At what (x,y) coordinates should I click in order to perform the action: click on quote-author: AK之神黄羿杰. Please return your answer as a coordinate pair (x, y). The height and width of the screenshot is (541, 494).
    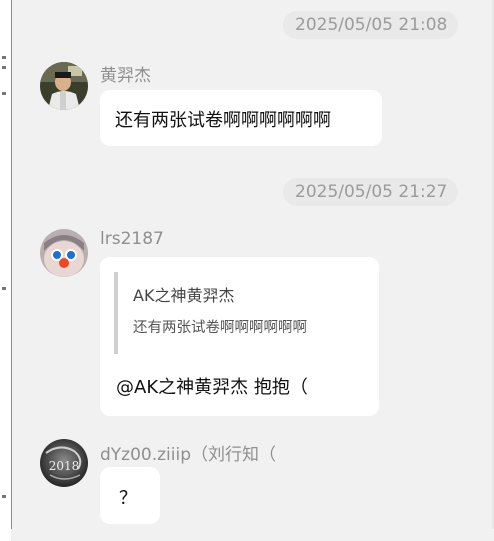
    Looking at the image, I should click on (184, 295).